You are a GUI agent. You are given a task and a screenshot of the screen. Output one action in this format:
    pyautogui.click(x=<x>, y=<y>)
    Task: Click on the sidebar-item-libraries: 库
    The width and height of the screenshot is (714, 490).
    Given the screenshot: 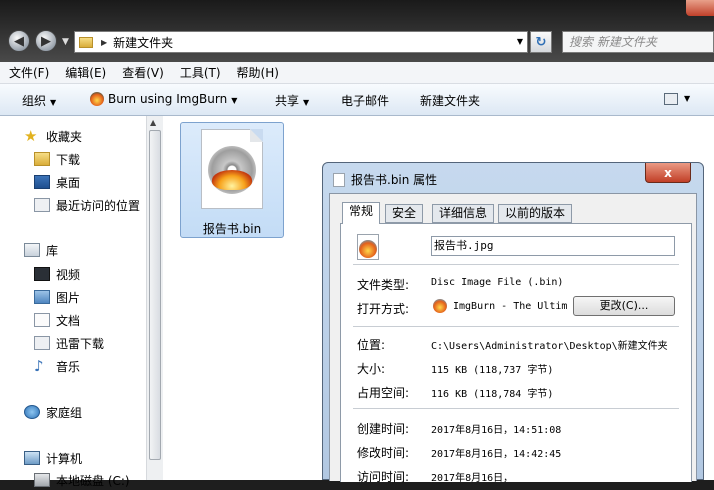 What is the action you would take?
    pyautogui.click(x=41, y=250)
    